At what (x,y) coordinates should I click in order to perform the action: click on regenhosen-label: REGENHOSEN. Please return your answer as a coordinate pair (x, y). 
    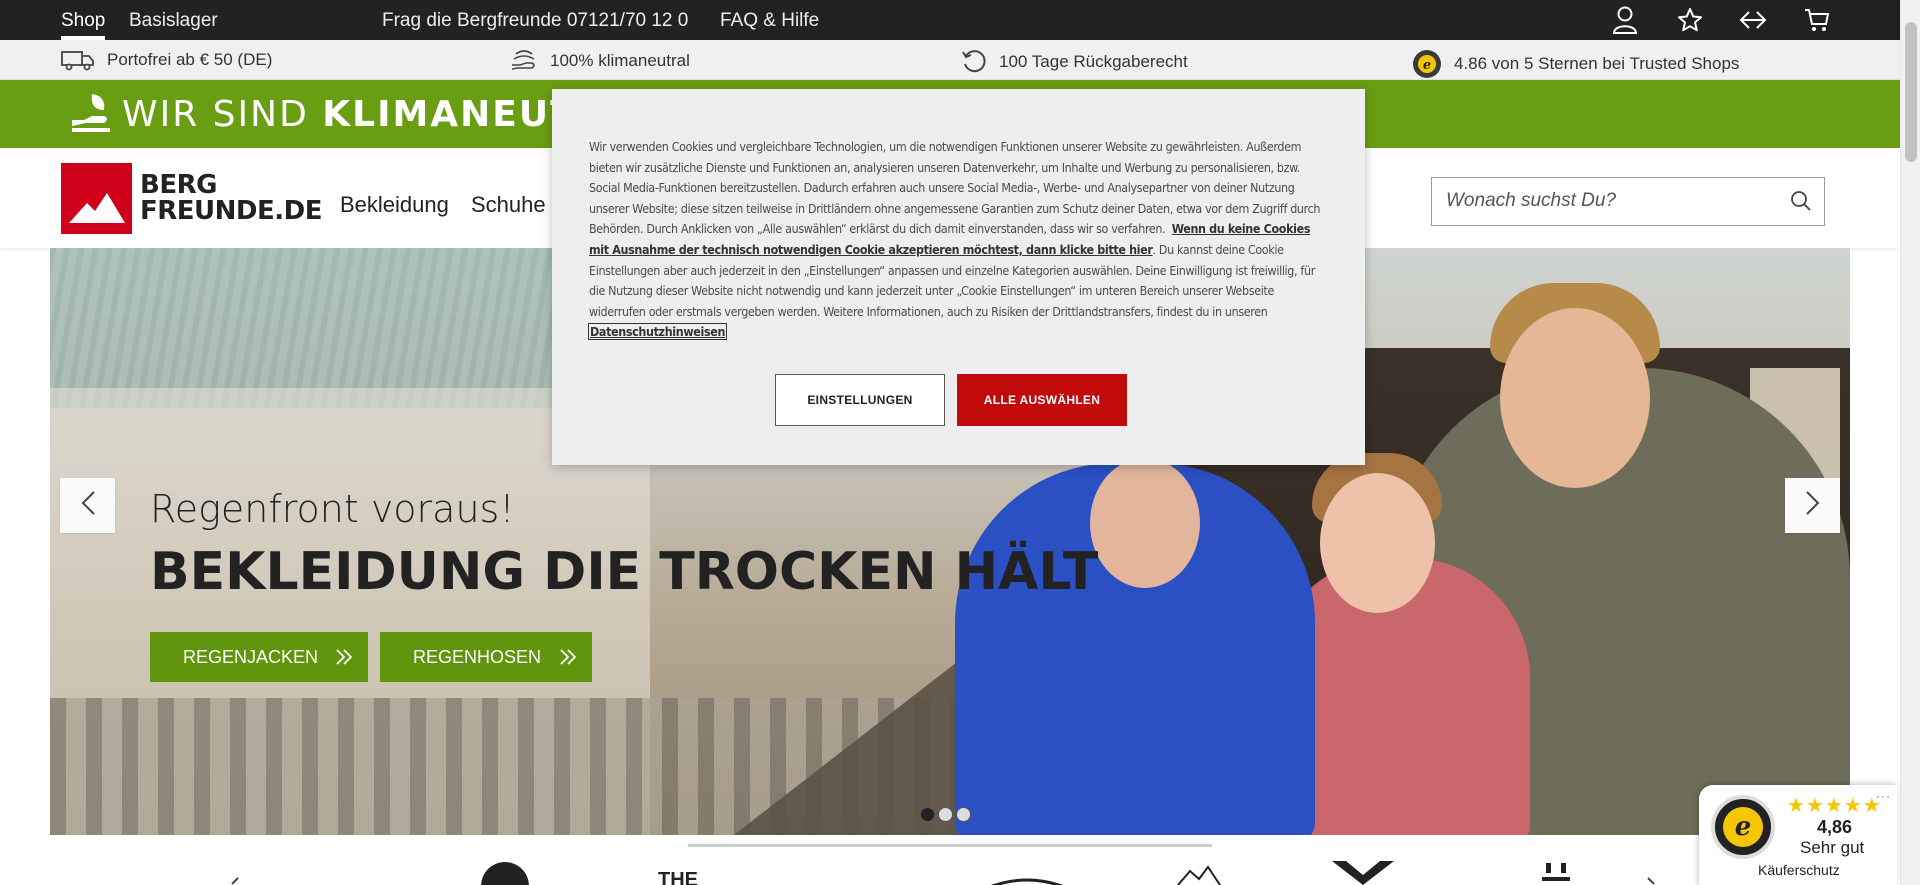
    Looking at the image, I should click on (477, 656).